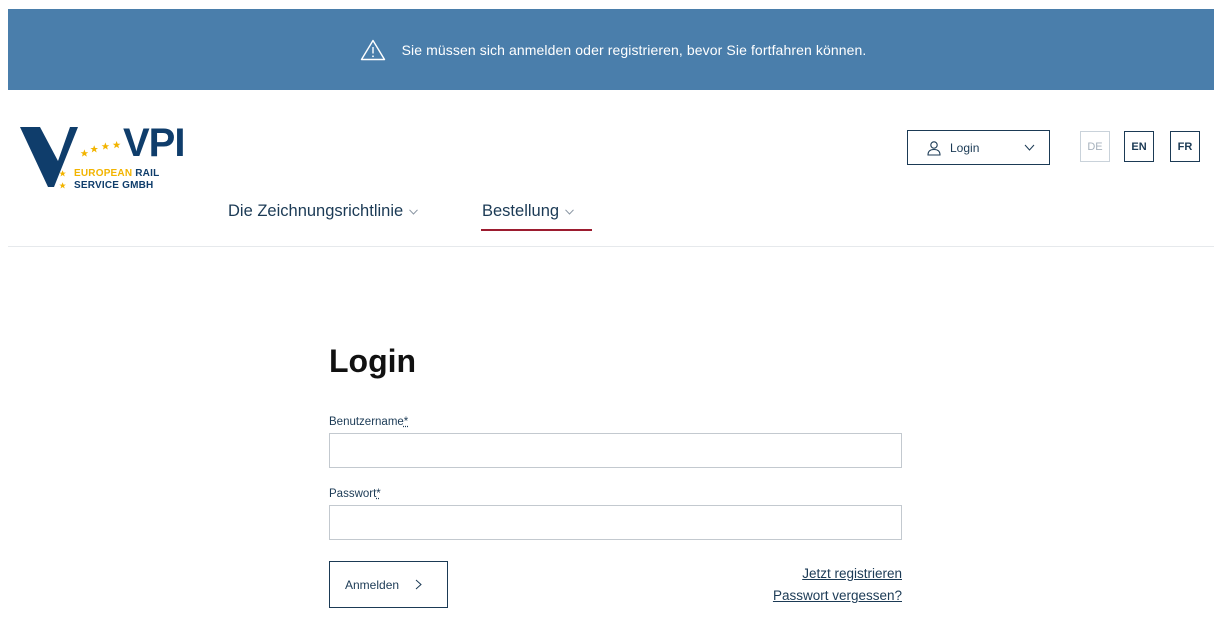  What do you see at coordinates (536, 230) in the screenshot?
I see `active-nav-underline` at bounding box center [536, 230].